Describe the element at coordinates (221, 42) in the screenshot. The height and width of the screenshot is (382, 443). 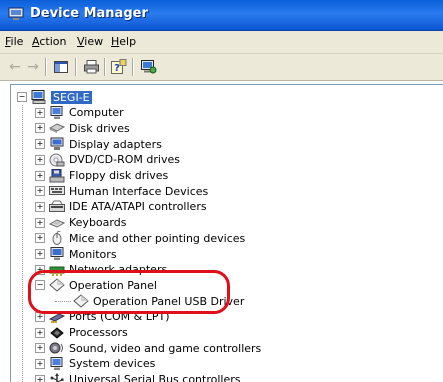
I see `menu-bar: File Action View Help` at that location.